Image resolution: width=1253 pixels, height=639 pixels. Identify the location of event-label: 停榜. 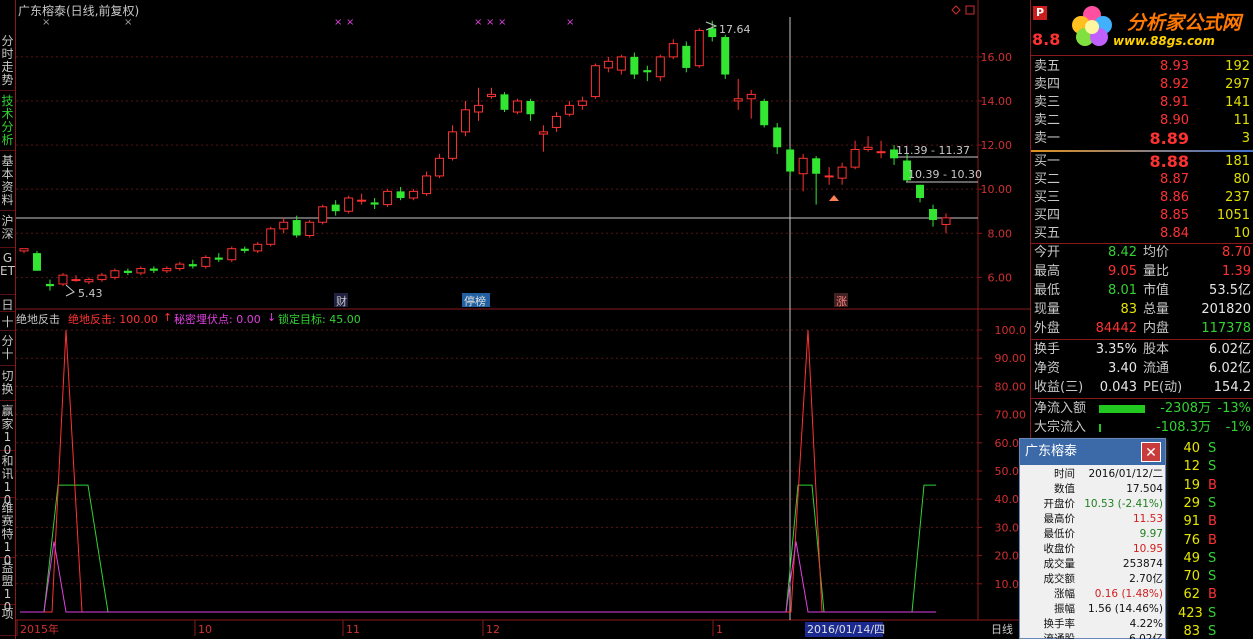
(475, 301).